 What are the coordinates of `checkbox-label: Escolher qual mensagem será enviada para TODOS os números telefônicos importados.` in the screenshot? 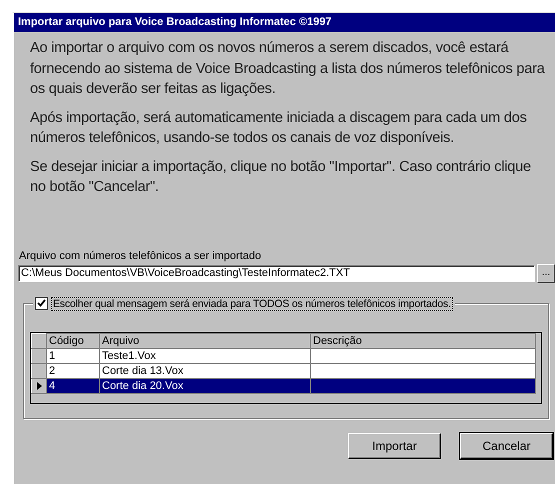 It's located at (252, 303).